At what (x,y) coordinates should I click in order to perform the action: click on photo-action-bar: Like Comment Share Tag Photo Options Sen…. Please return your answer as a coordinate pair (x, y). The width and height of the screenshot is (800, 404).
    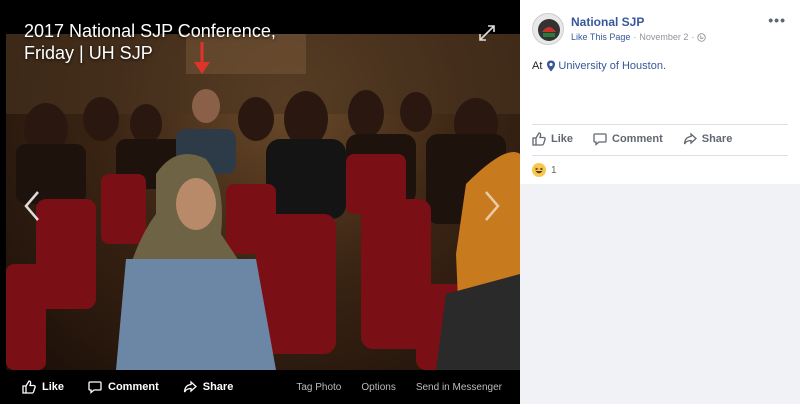
    Looking at the image, I should click on (260, 387).